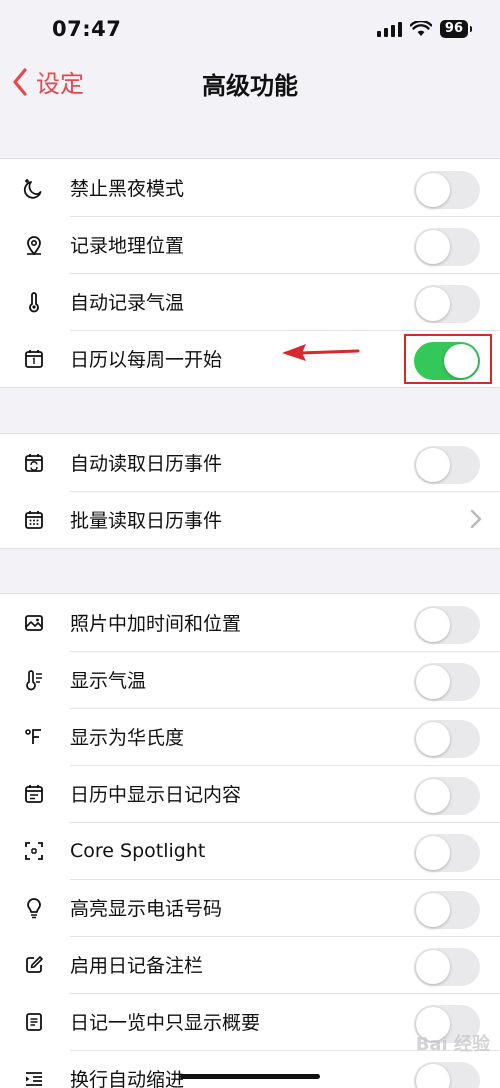  What do you see at coordinates (250, 622) in the screenshot?
I see `row-photo-time-location: 照片中加时间和位置` at bounding box center [250, 622].